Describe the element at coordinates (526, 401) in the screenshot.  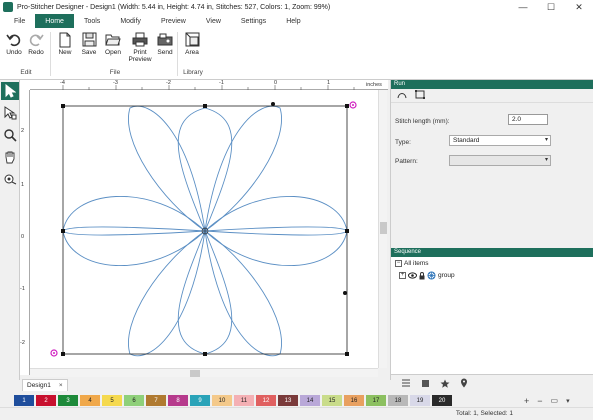
I see `zoom-in-icon: +` at that location.